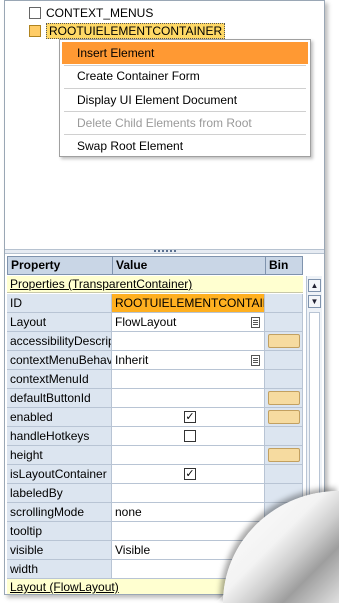 The height and width of the screenshot is (603, 339). What do you see at coordinates (188, 360) in the screenshot?
I see `property-value-select: Inherit` at bounding box center [188, 360].